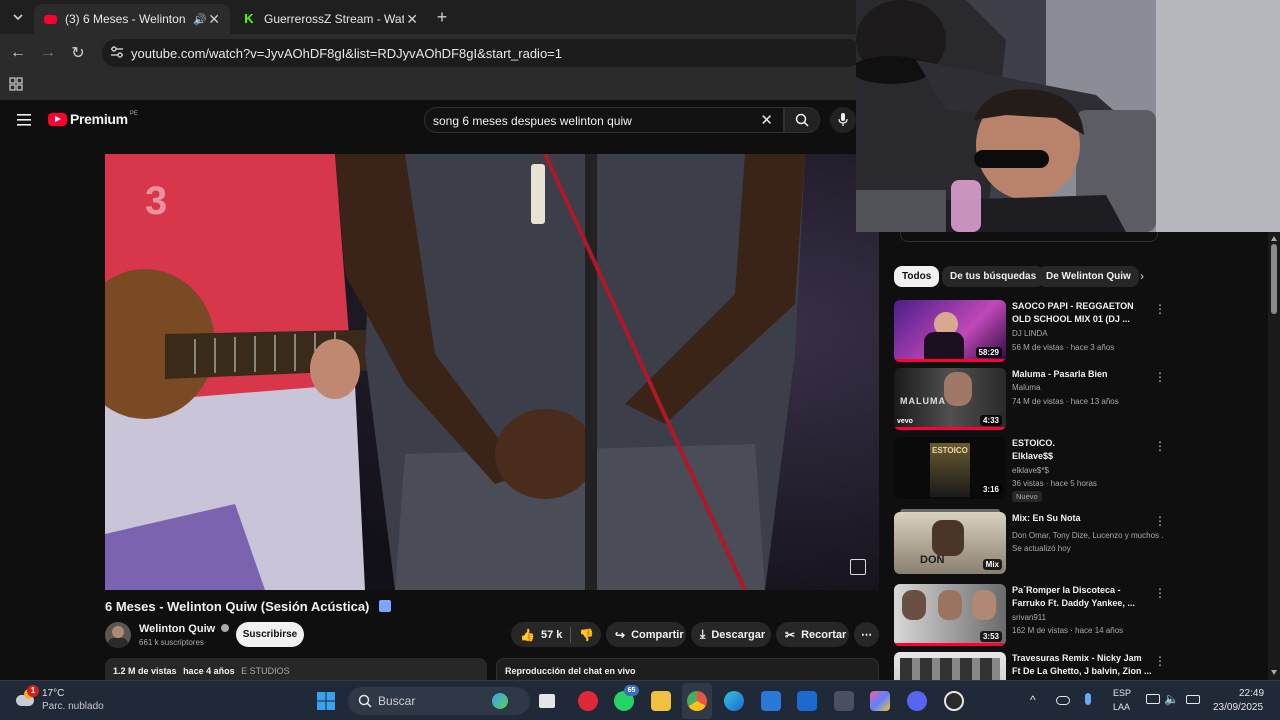 This screenshot has width=1280, height=720. What do you see at coordinates (950, 666) in the screenshot?
I see `video-thumbnail` at bounding box center [950, 666].